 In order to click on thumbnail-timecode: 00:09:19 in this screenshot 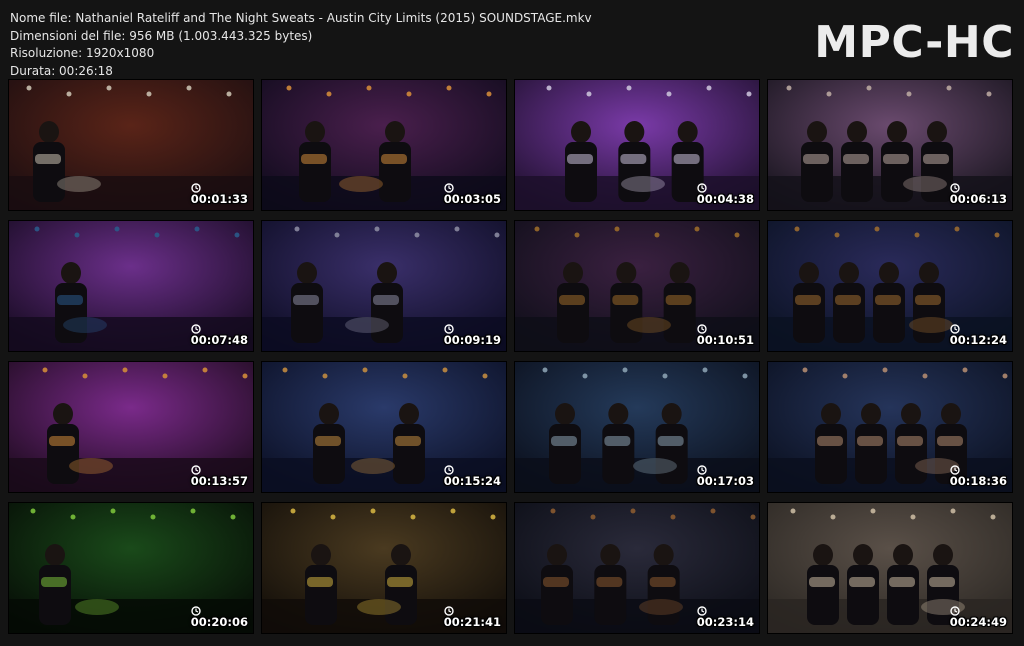, I will do `click(472, 340)`.